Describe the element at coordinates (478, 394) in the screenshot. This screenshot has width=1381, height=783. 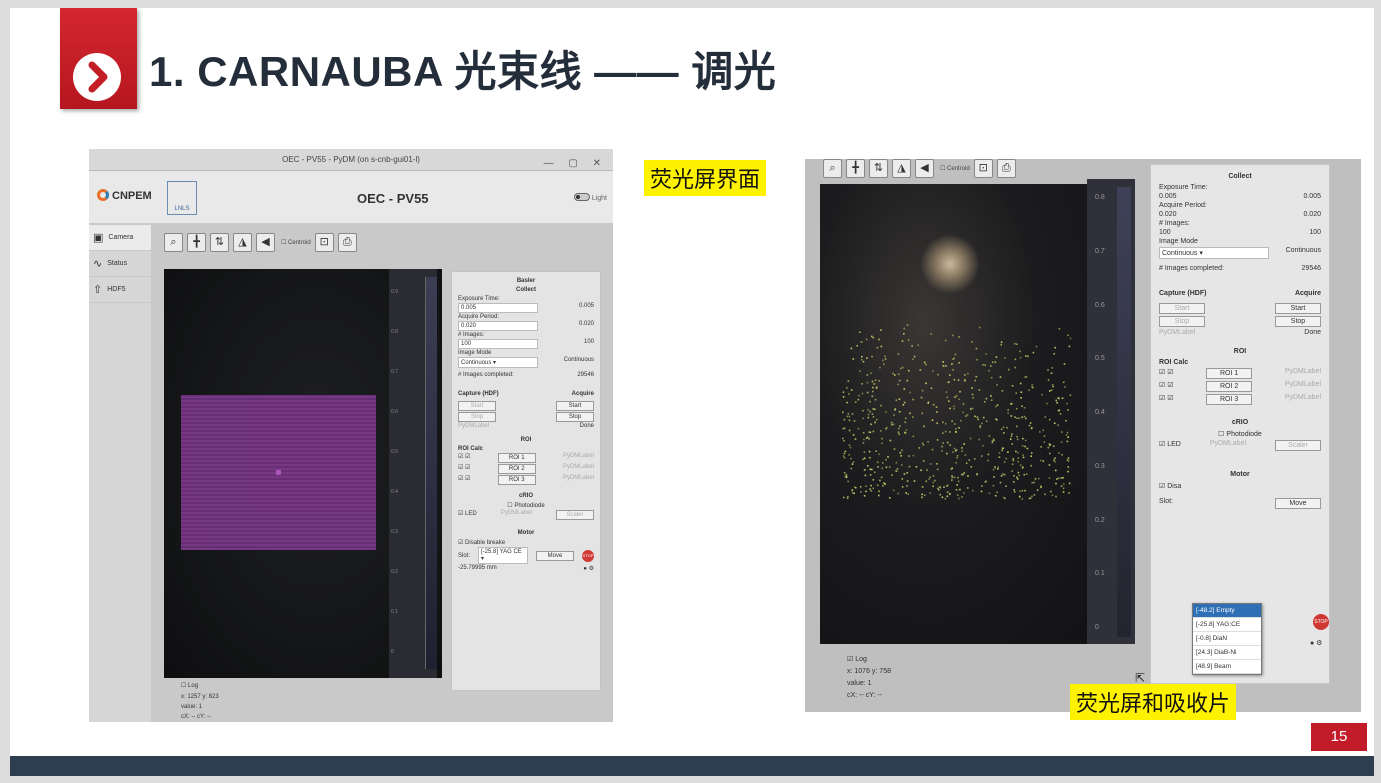
I see `capture-header: Capture (HDF)` at that location.